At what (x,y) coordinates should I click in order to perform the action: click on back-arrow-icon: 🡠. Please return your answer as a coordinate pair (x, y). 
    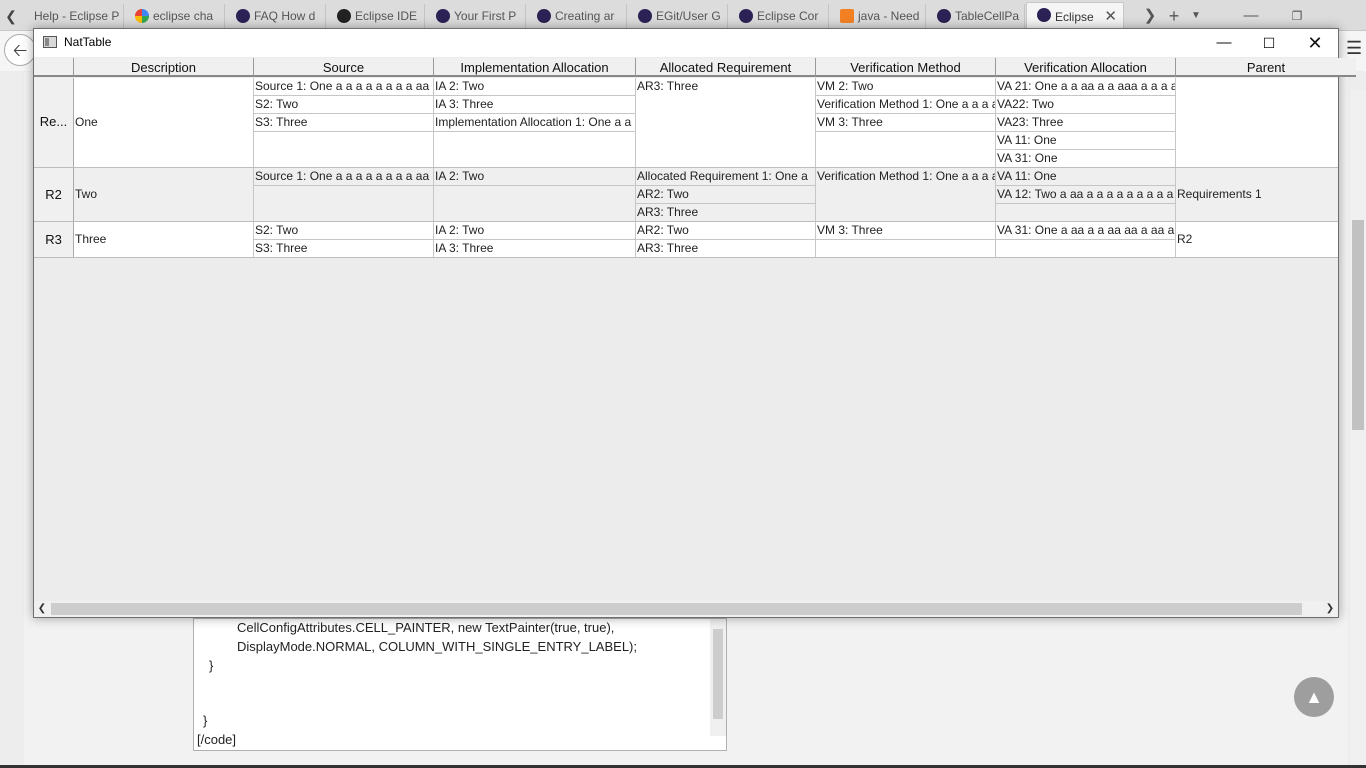
    Looking at the image, I should click on (20, 50).